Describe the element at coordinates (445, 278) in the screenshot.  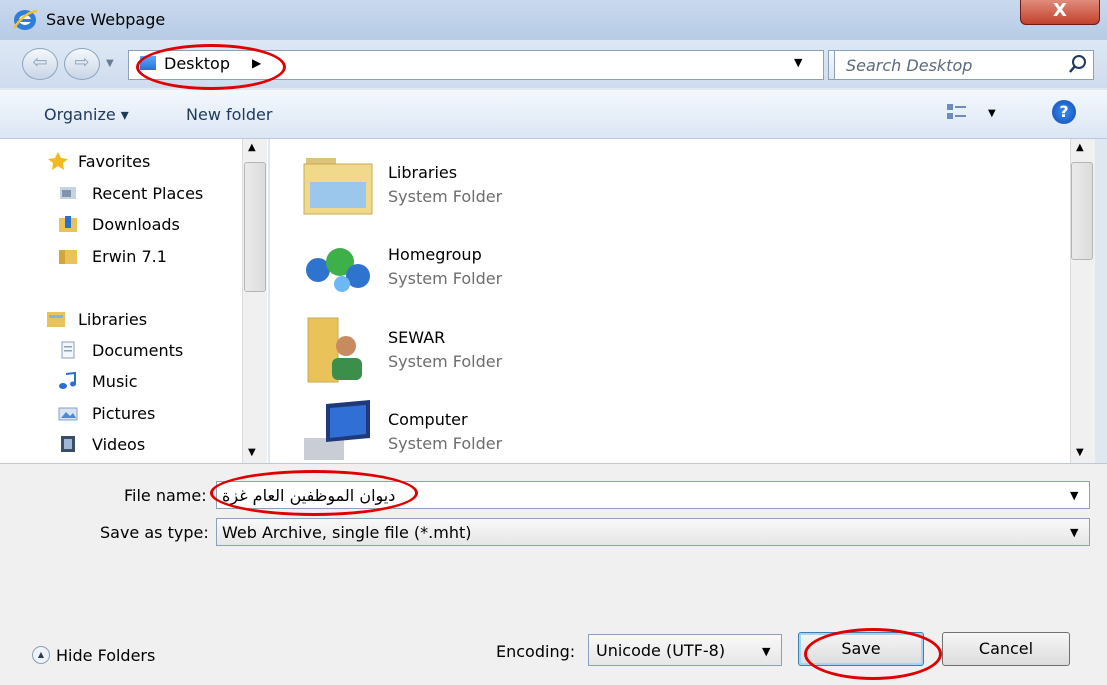
I see `file-type-homegroup: System Folder` at that location.